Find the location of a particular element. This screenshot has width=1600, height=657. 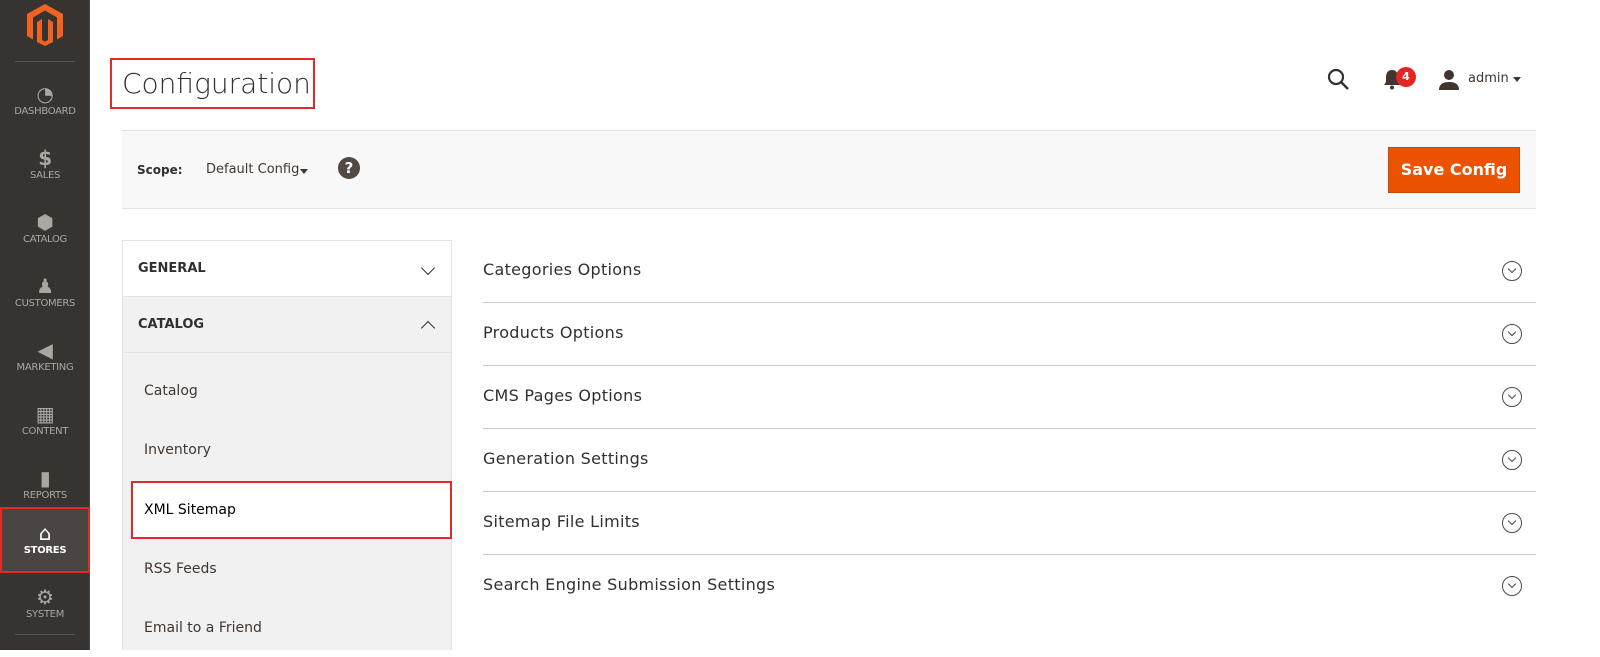

tab-xml-sitemap: XML Sitemap is located at coordinates (291, 510).